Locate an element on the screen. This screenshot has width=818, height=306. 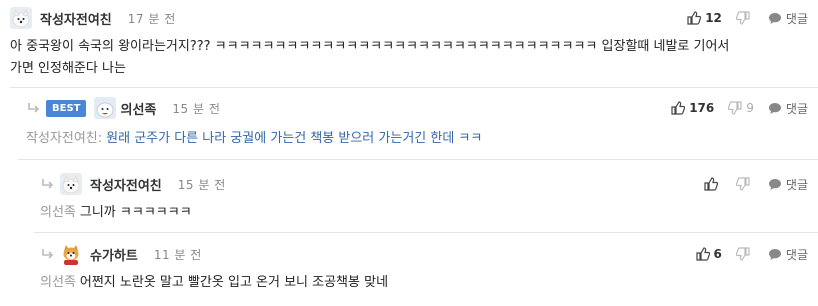
comment-actions: 6 댓글 is located at coordinates (751, 254).